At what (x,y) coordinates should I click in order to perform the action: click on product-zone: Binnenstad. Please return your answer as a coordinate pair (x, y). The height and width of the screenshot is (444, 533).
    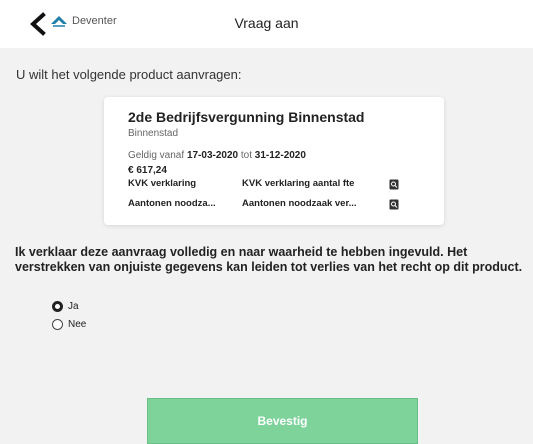
    Looking at the image, I should click on (153, 133).